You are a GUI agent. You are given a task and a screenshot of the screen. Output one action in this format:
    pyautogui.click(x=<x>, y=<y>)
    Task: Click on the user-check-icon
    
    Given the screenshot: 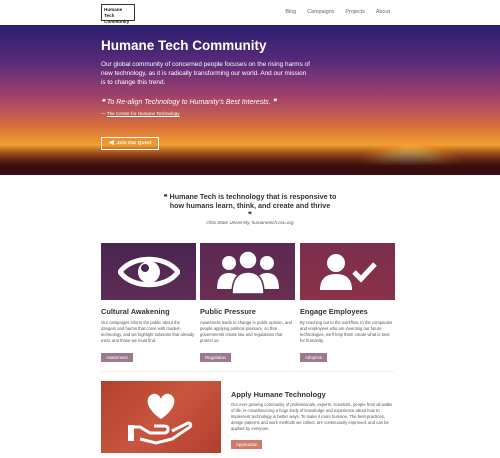 What is the action you would take?
    pyautogui.click(x=348, y=271)
    